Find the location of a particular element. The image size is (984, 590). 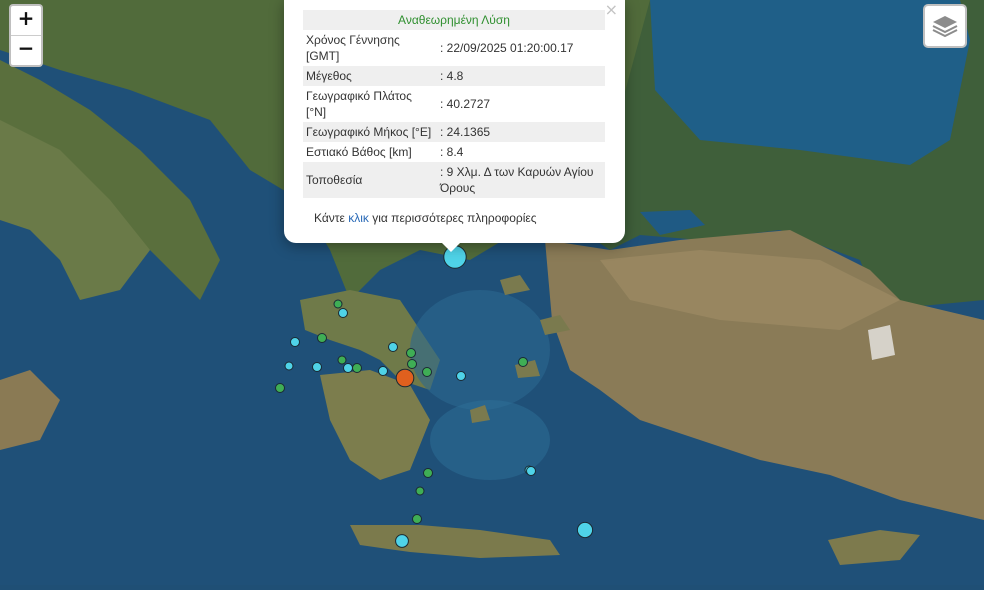

value-location: : 9 Χλμ. Δ των Καρυών Αγίου Όρους is located at coordinates (521, 180).